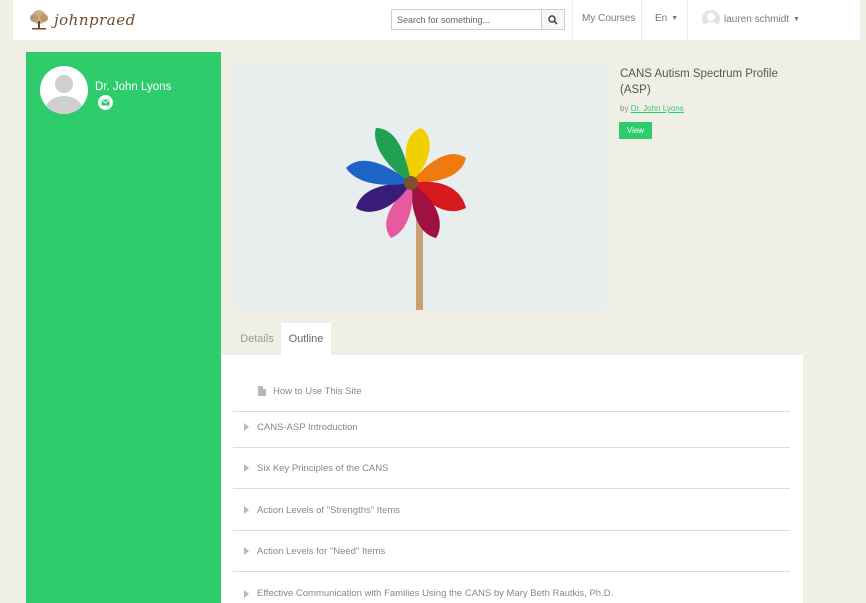 This screenshot has width=866, height=603. Describe the element at coordinates (262, 391) in the screenshot. I see `document-icon` at that location.